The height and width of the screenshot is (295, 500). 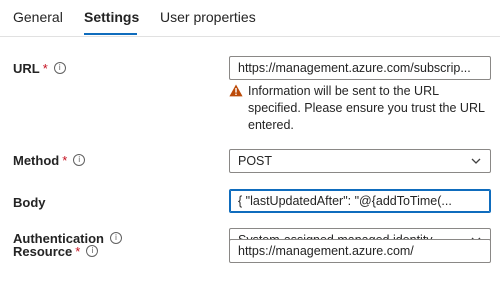 I want to click on tab-bar: General Settings User properties, so click(x=250, y=18).